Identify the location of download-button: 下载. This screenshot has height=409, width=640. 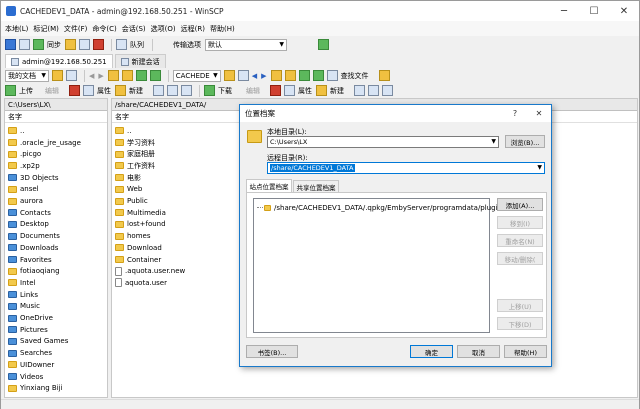
(225, 91).